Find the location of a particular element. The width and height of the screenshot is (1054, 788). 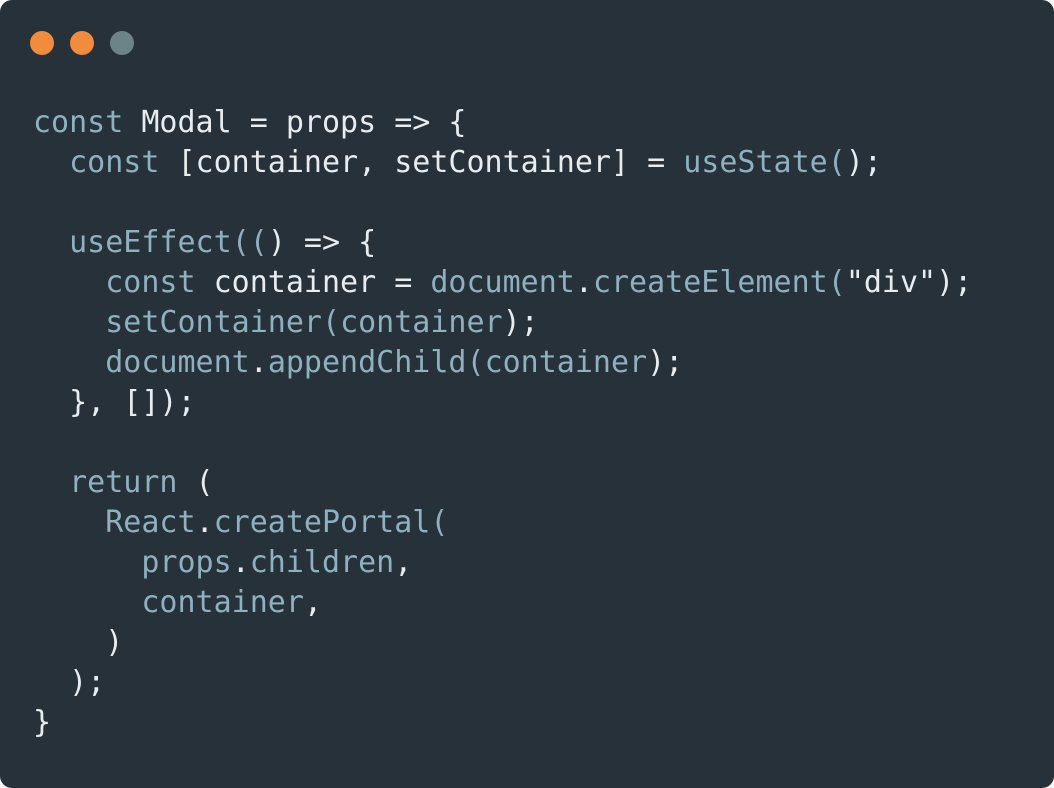

close-dot is located at coordinates (42, 43).